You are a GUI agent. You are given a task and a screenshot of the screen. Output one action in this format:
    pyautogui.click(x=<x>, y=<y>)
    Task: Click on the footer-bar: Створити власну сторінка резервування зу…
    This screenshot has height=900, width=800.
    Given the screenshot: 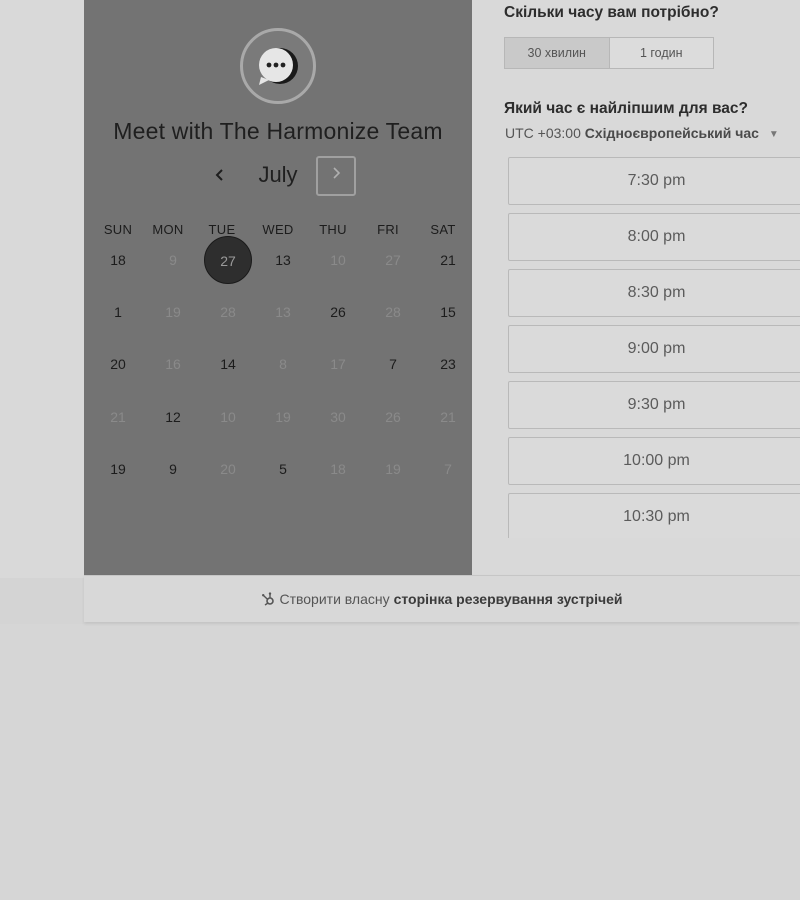 What is the action you would take?
    pyautogui.click(x=442, y=598)
    